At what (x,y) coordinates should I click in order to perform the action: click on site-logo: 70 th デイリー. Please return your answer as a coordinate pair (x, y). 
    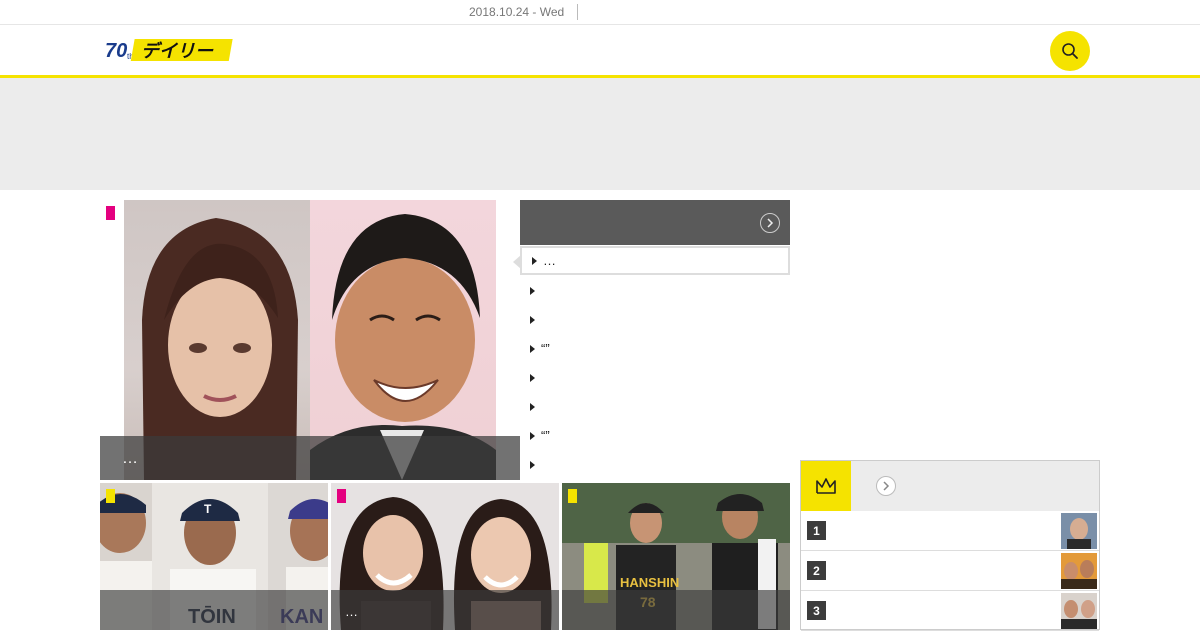
    Looking at the image, I should click on (170, 50).